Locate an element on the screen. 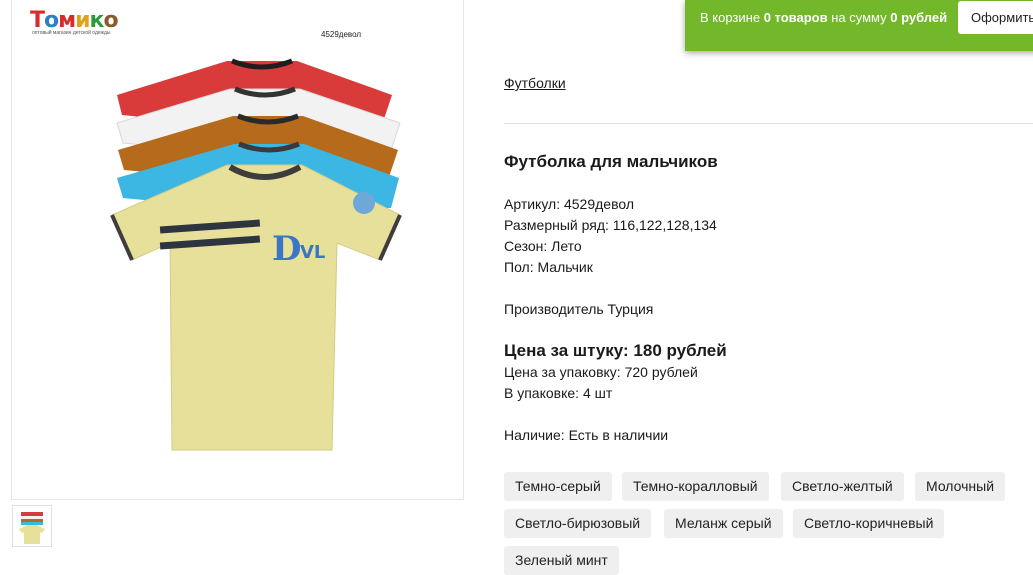 The height and width of the screenshot is (575, 1033). gender-line: Пол: Мальчик is located at coordinates (548, 267).